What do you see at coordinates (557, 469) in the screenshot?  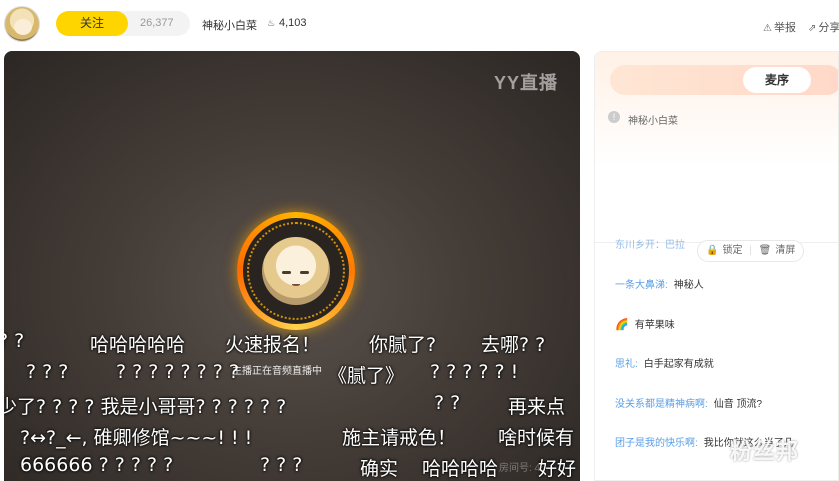 I see `danmaku-item: 好好` at bounding box center [557, 469].